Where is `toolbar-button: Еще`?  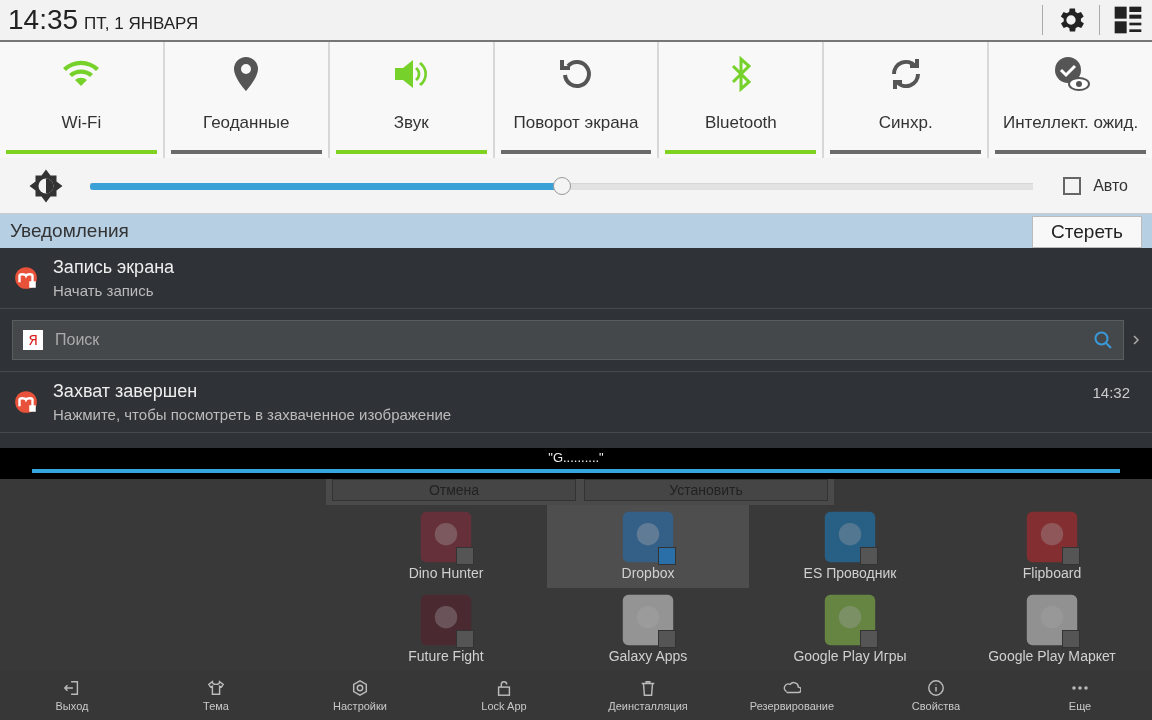
toolbar-button: Еще is located at coordinates (1080, 695).